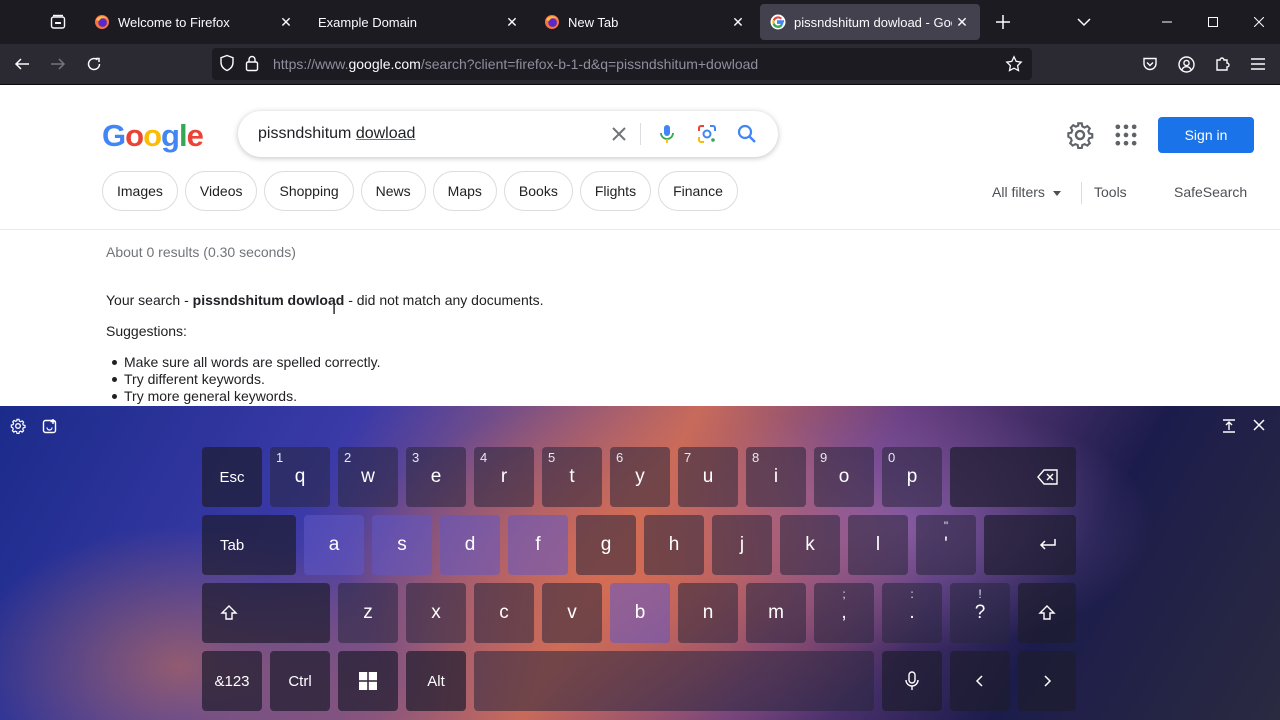  I want to click on lock-icon, so click(252, 65).